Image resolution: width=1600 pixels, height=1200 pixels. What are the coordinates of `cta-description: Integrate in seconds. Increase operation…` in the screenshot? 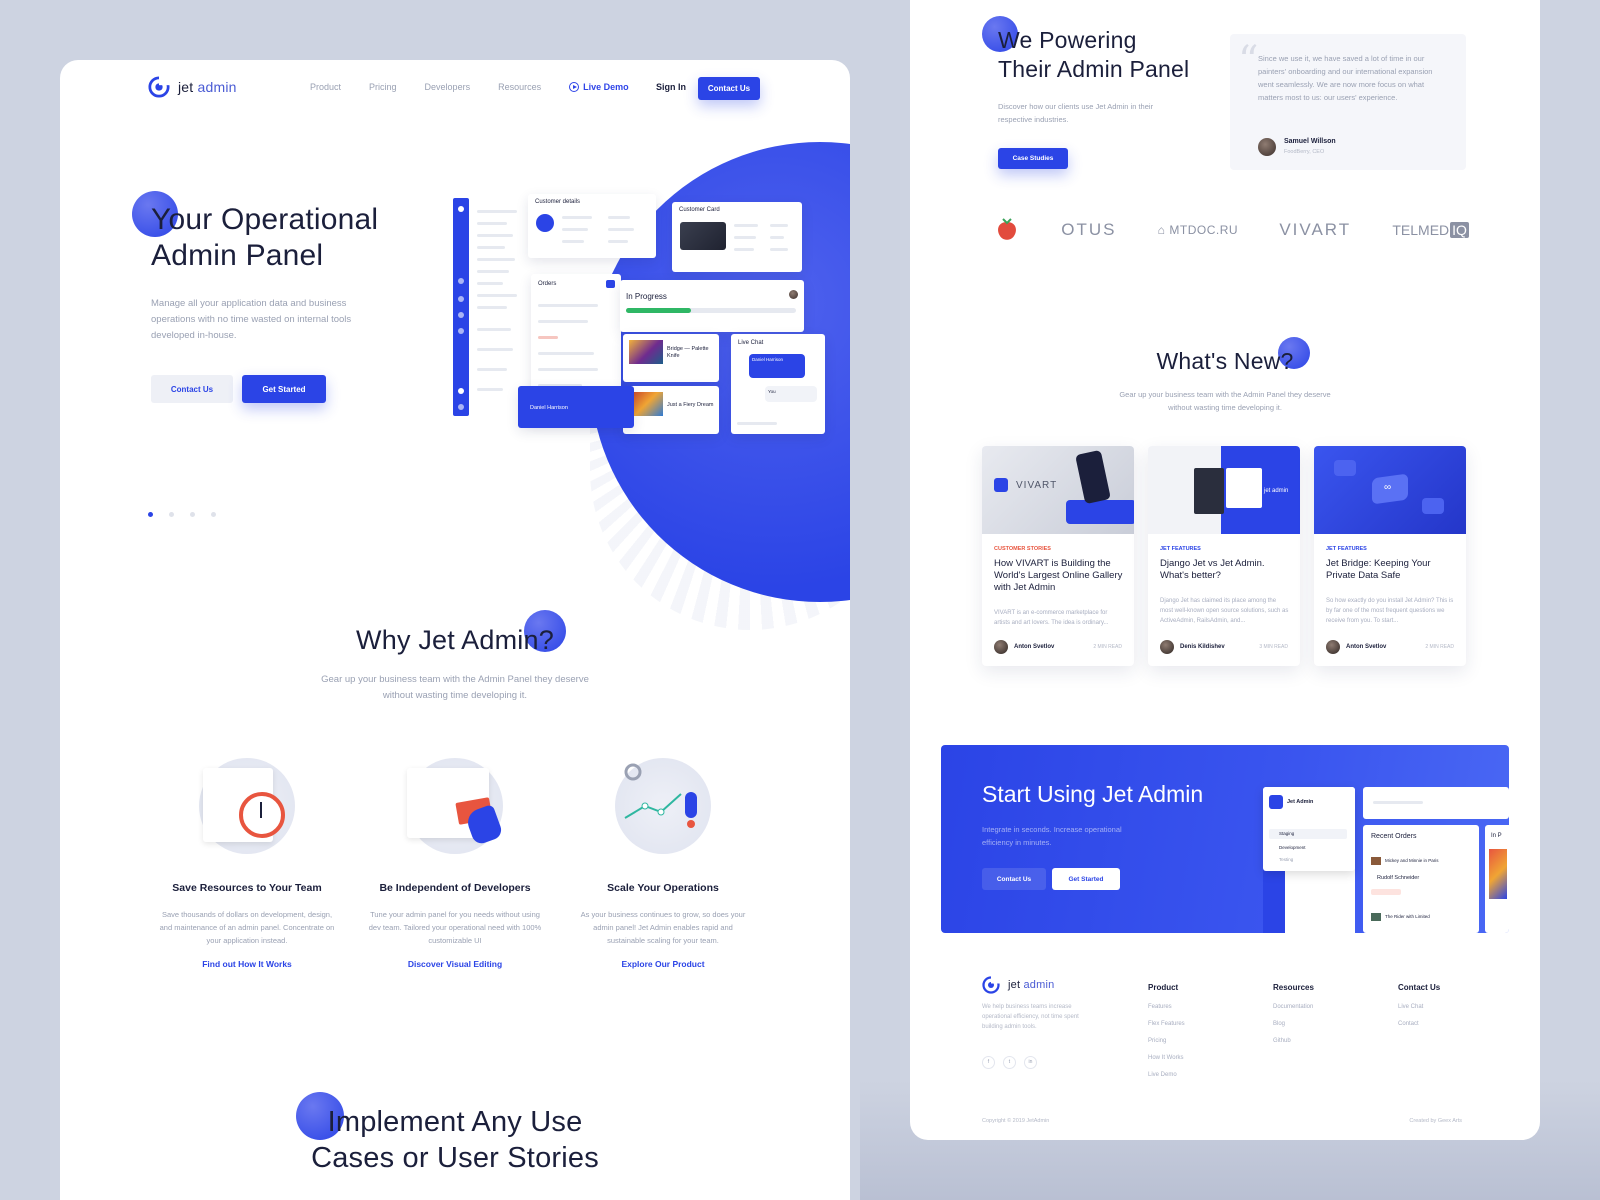 It's located at (1052, 836).